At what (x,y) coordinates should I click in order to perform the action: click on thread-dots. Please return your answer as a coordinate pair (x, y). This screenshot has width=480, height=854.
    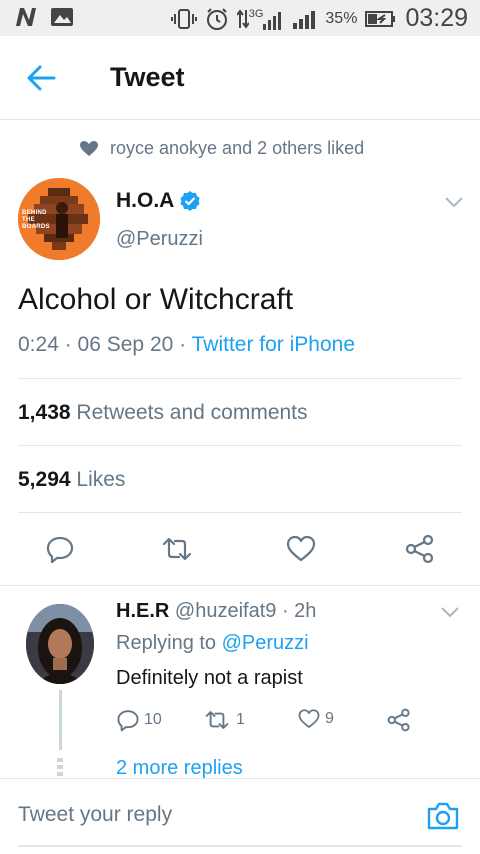
    Looking at the image, I should click on (60, 768).